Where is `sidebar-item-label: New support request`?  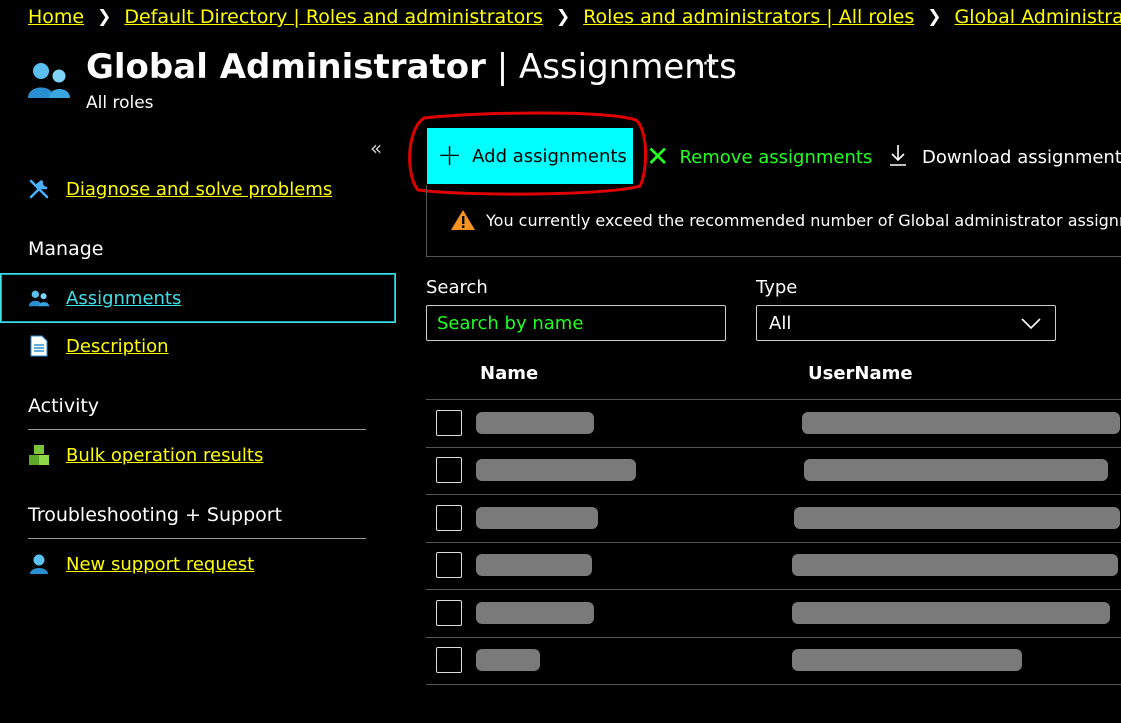 sidebar-item-label: New support request is located at coordinates (160, 564).